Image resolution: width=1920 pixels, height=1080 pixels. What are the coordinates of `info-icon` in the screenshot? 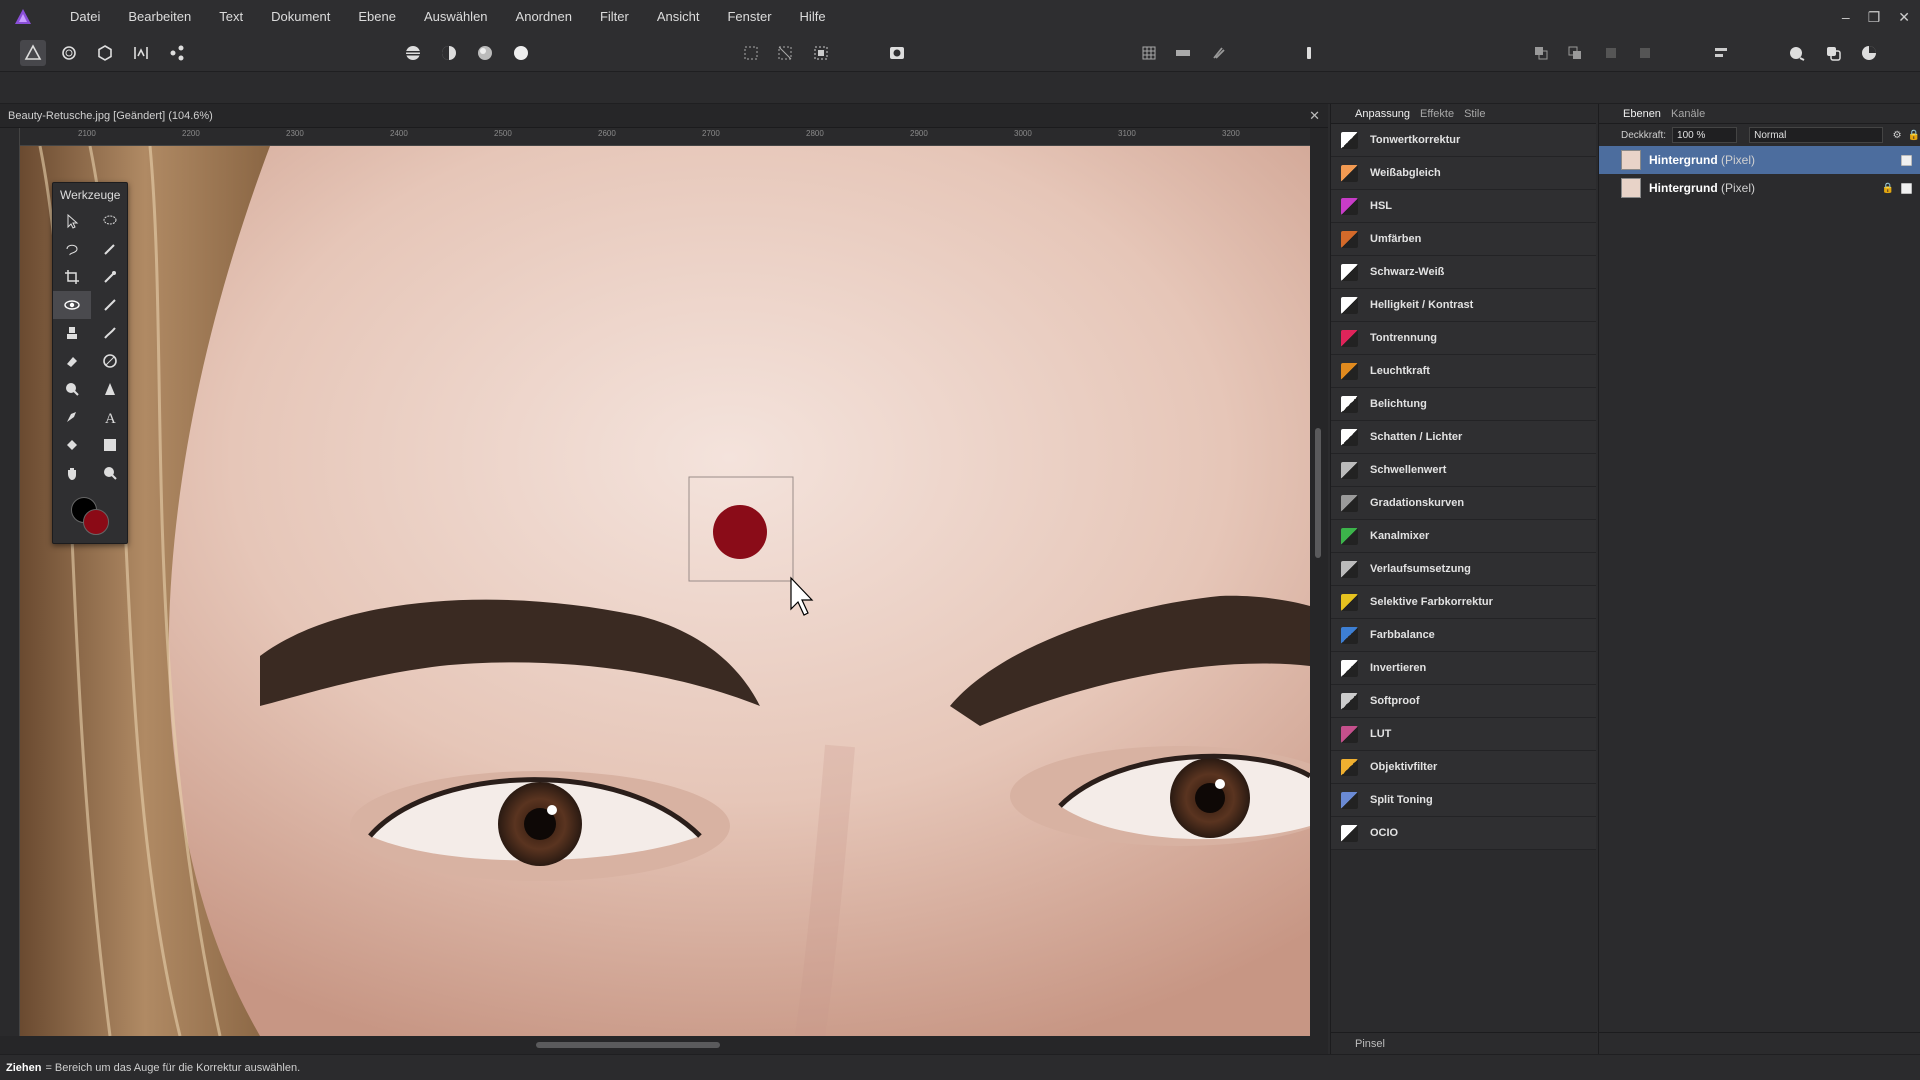 It's located at (1309, 53).